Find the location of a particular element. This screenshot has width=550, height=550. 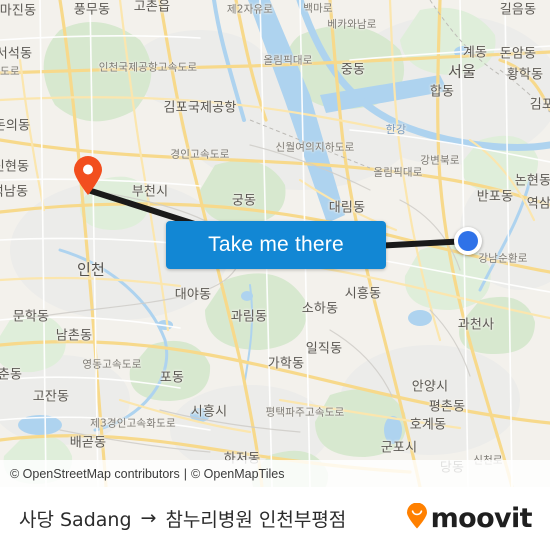

moovit-wordmark: moovit is located at coordinates (481, 518).